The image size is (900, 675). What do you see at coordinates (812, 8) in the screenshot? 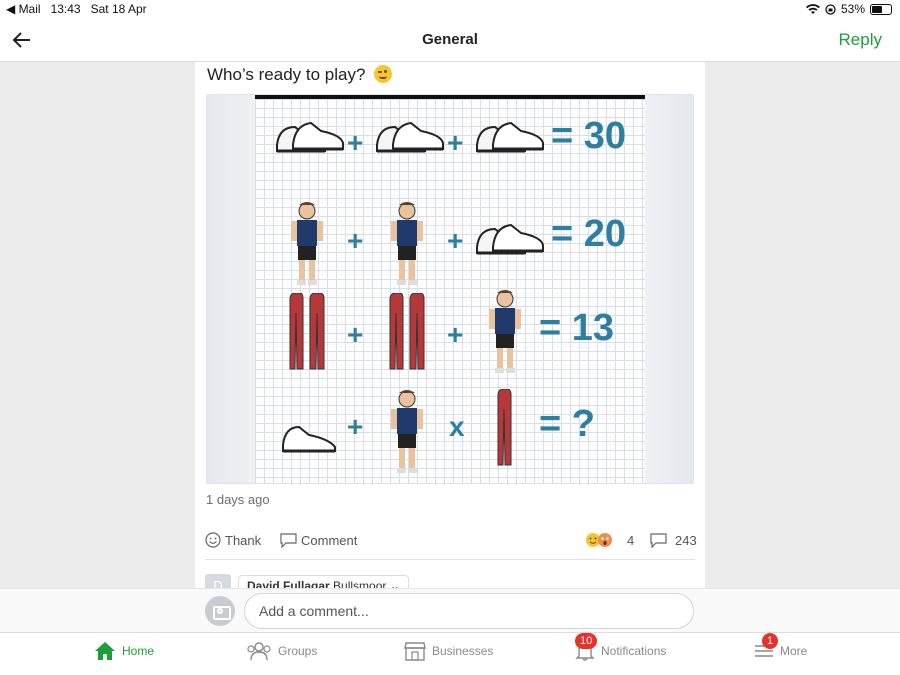
I see `wifi-icon` at bounding box center [812, 8].